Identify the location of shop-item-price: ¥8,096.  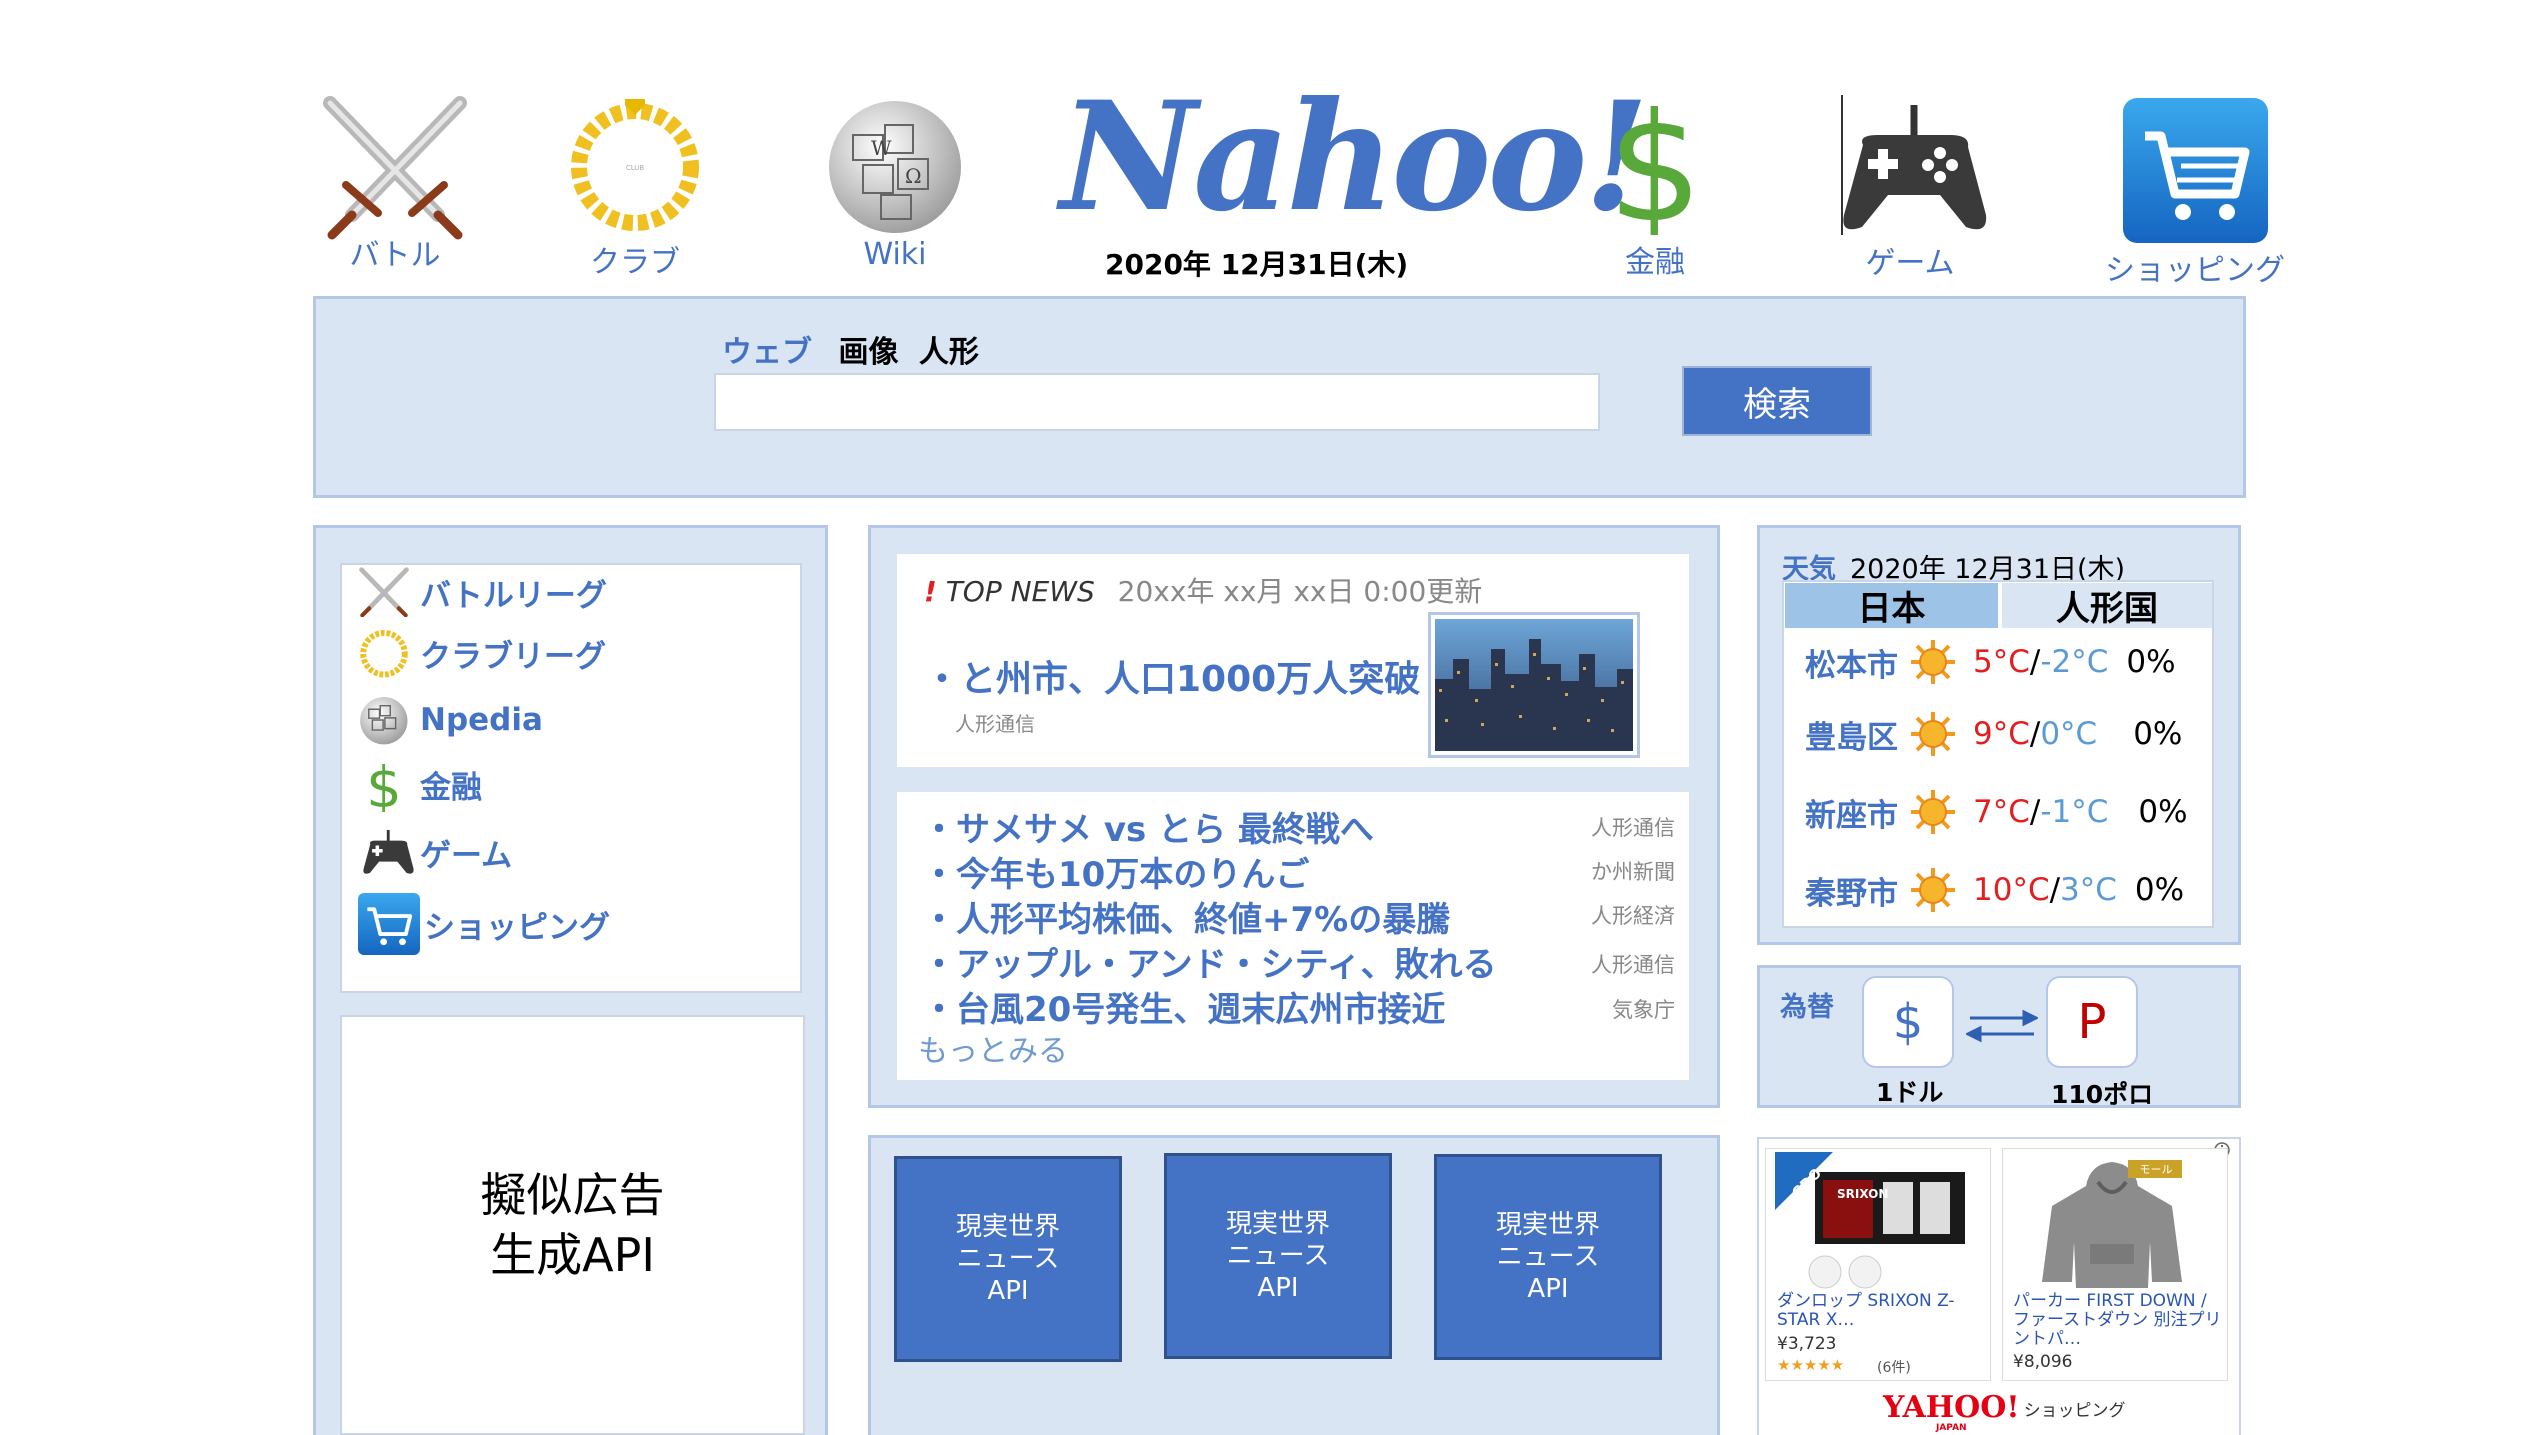
(2043, 1362).